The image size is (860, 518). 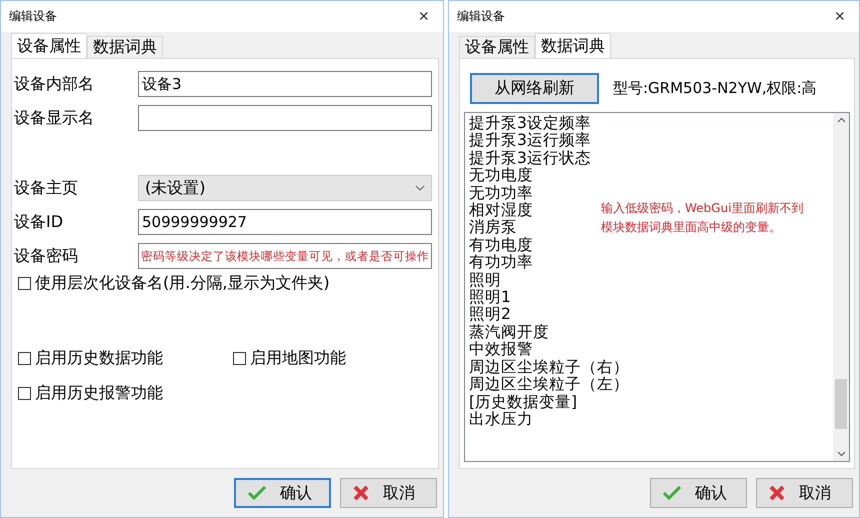 What do you see at coordinates (225, 283) in the screenshot?
I see `checkbox: 使用层次化设备名(用.分隔,显示为文件夹)` at bounding box center [225, 283].